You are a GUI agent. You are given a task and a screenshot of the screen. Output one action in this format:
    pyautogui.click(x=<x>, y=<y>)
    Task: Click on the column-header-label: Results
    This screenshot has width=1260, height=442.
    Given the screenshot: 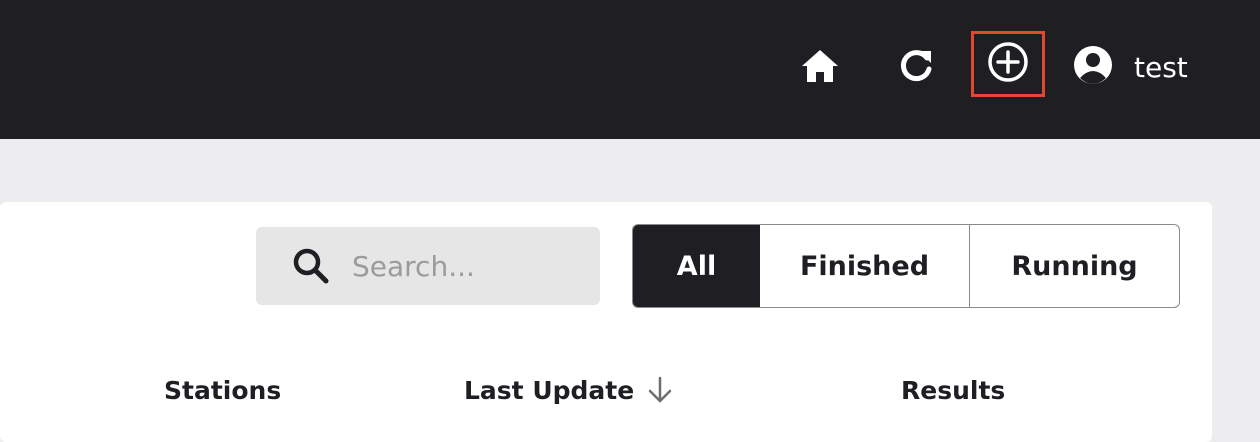 What is the action you would take?
    pyautogui.click(x=953, y=390)
    